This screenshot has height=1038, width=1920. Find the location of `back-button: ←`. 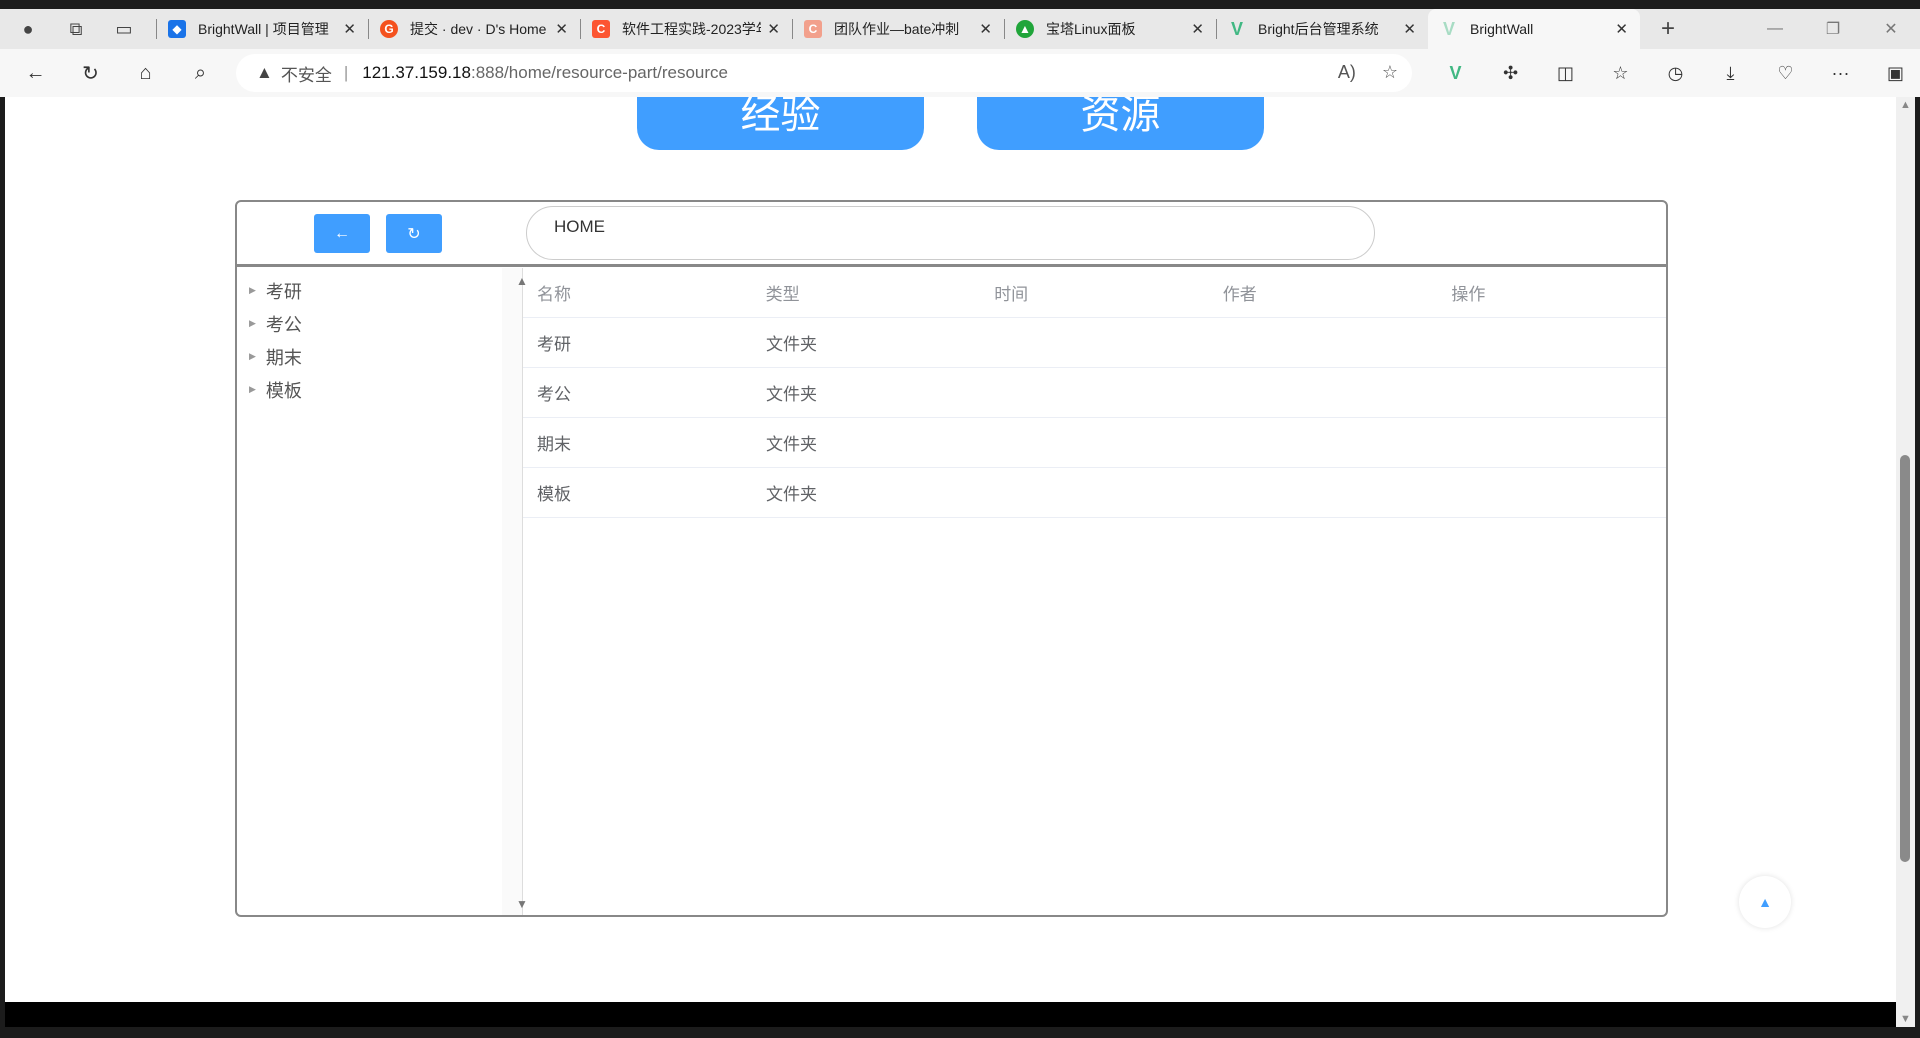

back-button: ← is located at coordinates (342, 233).